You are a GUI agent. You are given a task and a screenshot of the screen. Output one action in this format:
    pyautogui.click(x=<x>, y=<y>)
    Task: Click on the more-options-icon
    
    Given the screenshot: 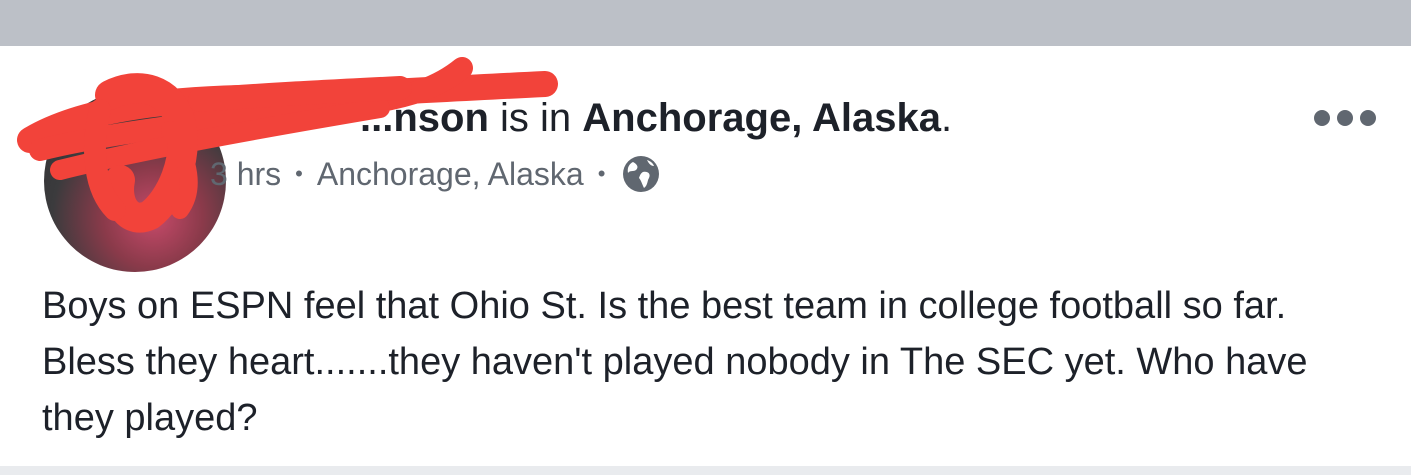 What is the action you would take?
    pyautogui.click(x=1345, y=118)
    